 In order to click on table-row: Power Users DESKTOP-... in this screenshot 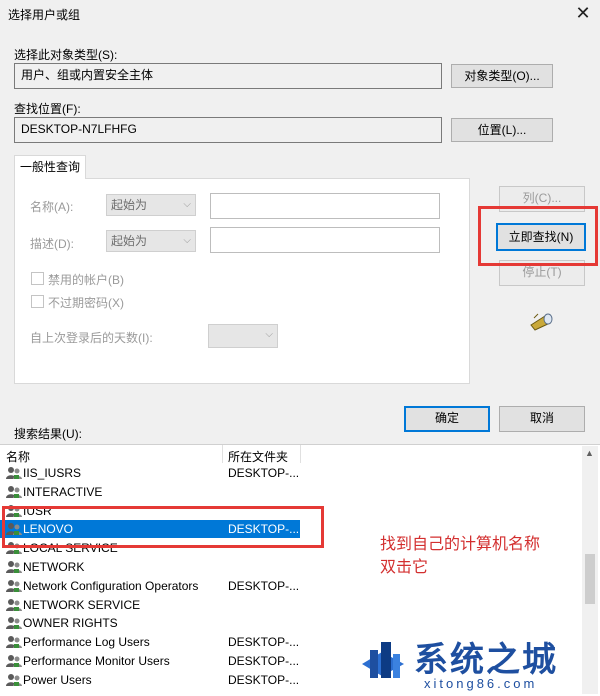, I will do `click(150, 680)`.